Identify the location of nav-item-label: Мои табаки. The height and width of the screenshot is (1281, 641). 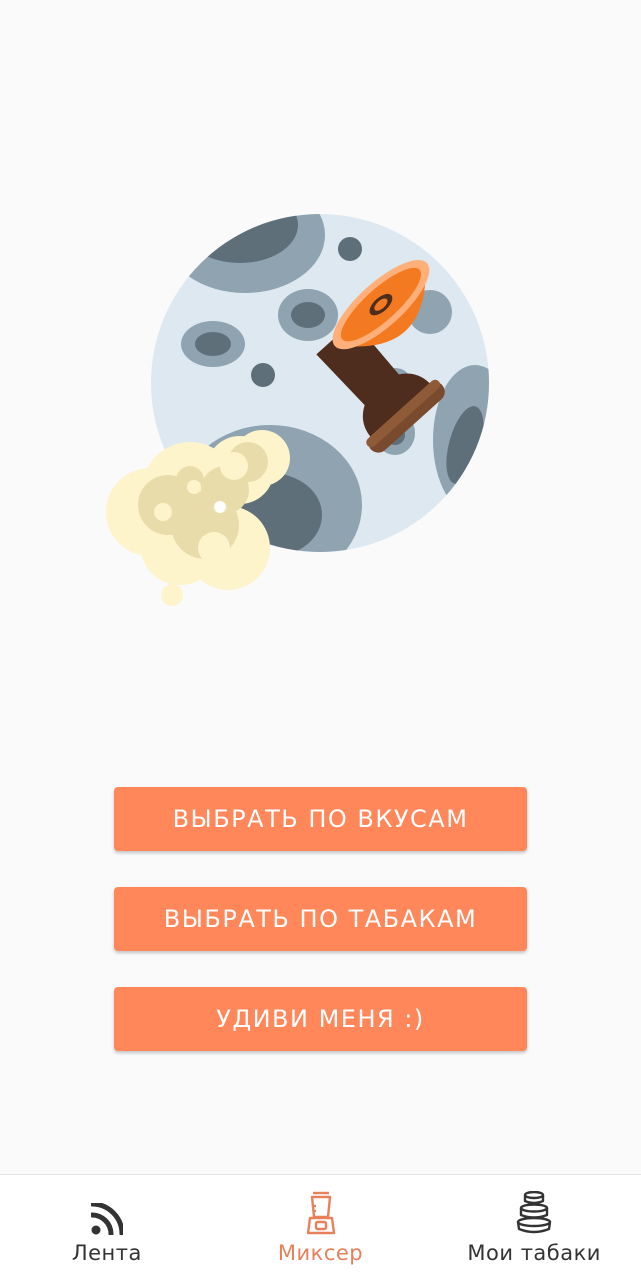
(534, 1253).